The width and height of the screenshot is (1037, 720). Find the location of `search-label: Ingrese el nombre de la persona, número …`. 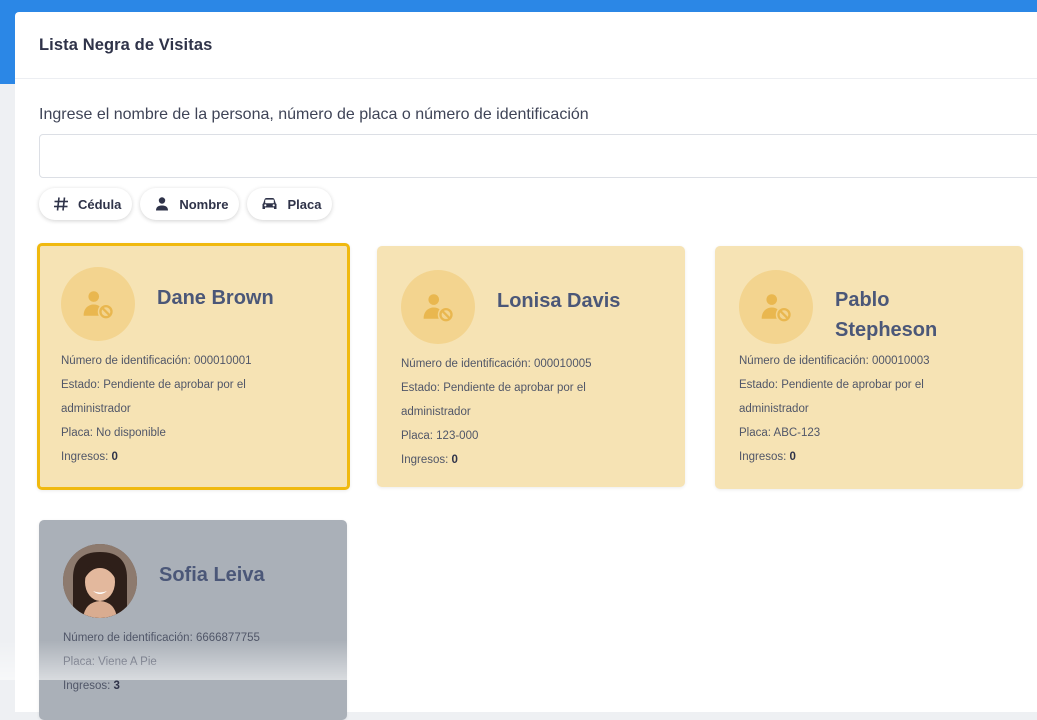

search-label: Ingrese el nombre de la persona, número … is located at coordinates (314, 114).